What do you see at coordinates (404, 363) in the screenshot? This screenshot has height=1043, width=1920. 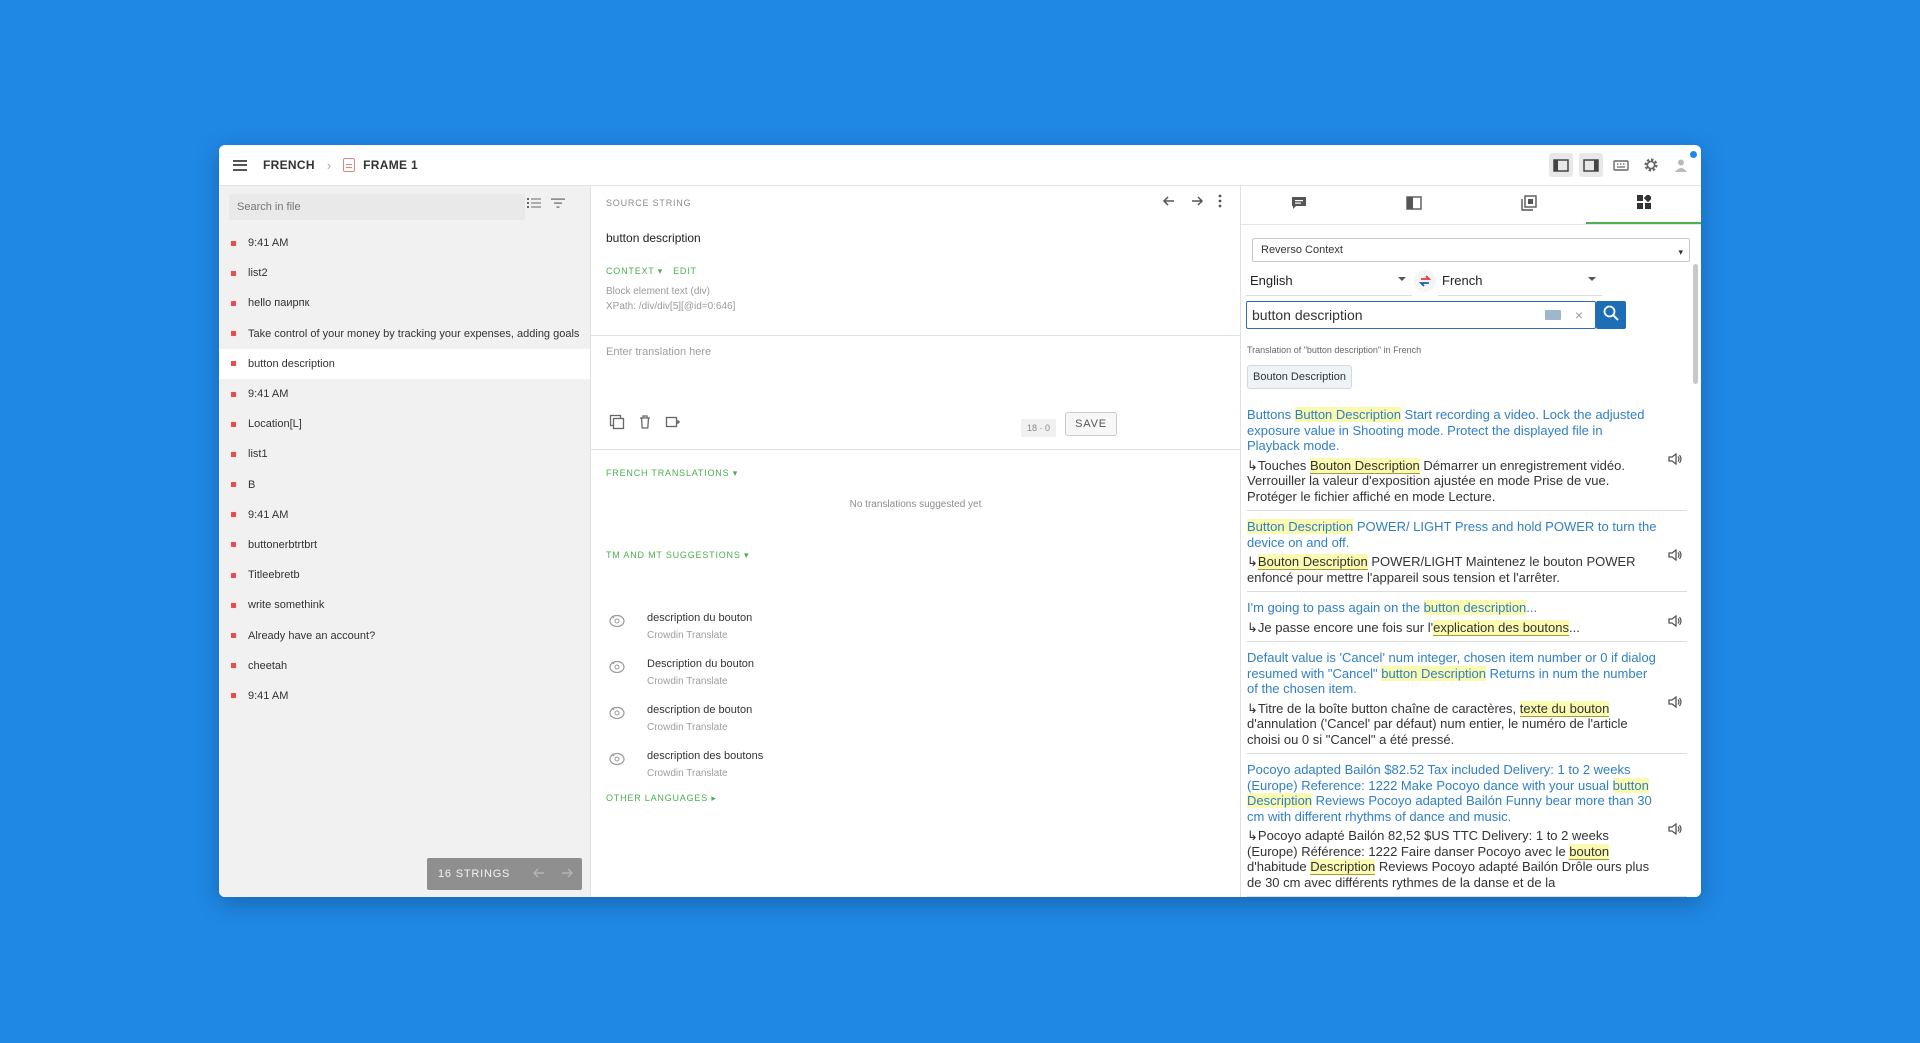 I see `string-item: button description` at bounding box center [404, 363].